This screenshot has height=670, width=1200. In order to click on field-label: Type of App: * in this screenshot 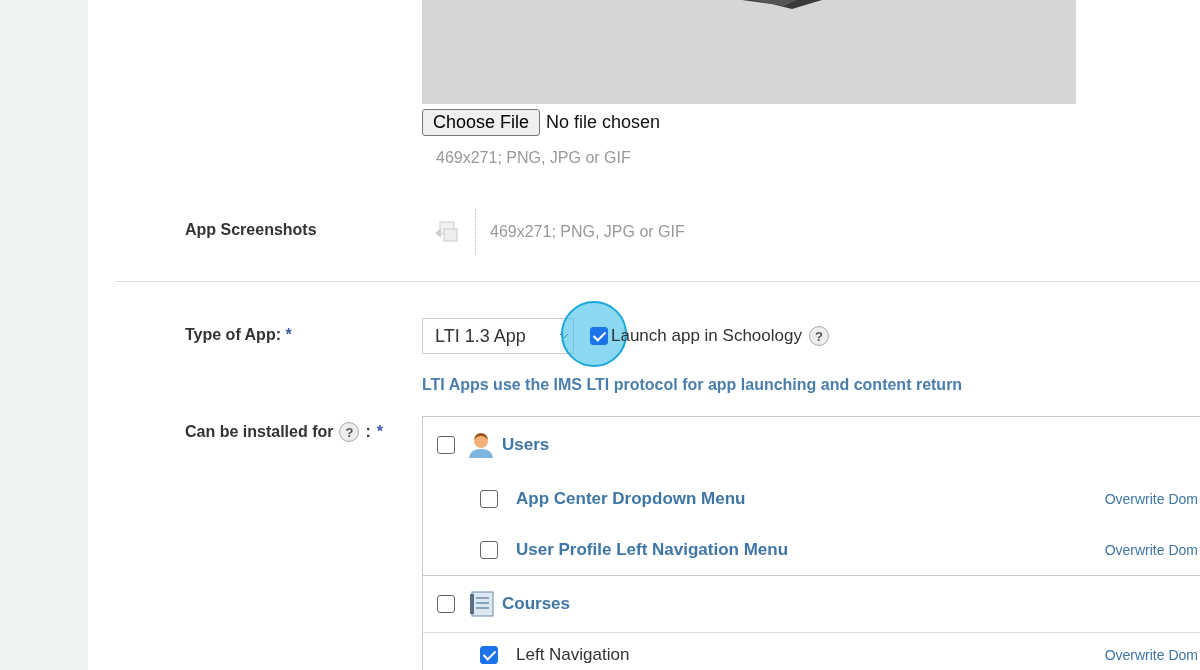, I will do `click(238, 335)`.